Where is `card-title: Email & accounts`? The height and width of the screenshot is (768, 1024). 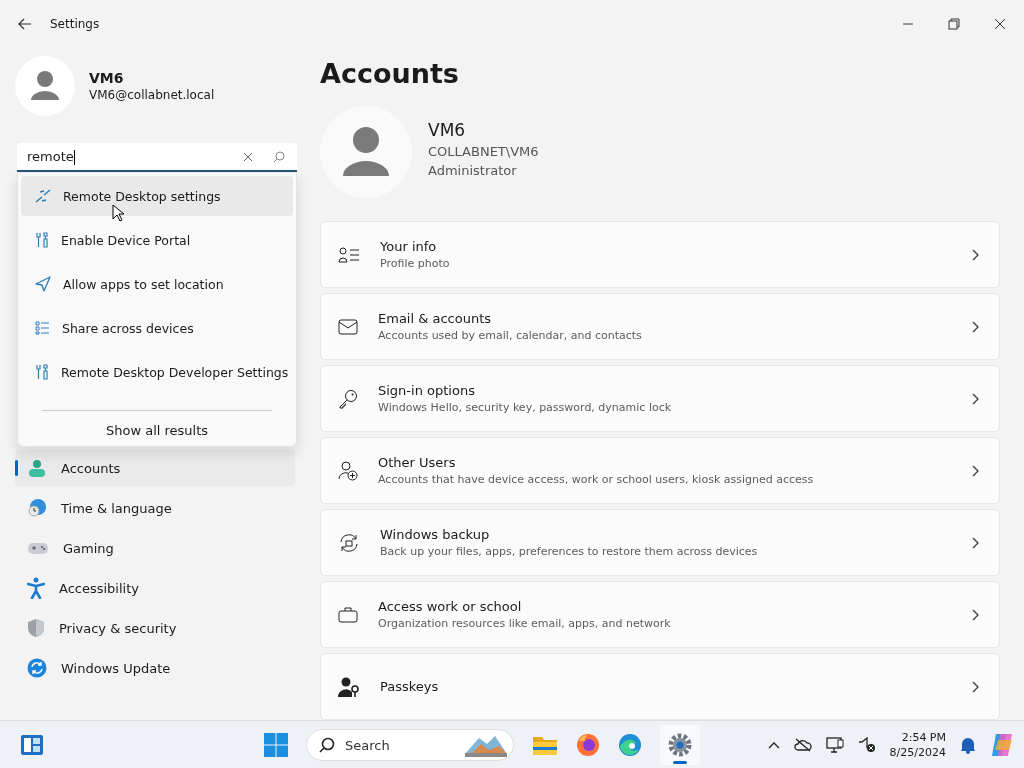
card-title: Email & accounts is located at coordinates (435, 318).